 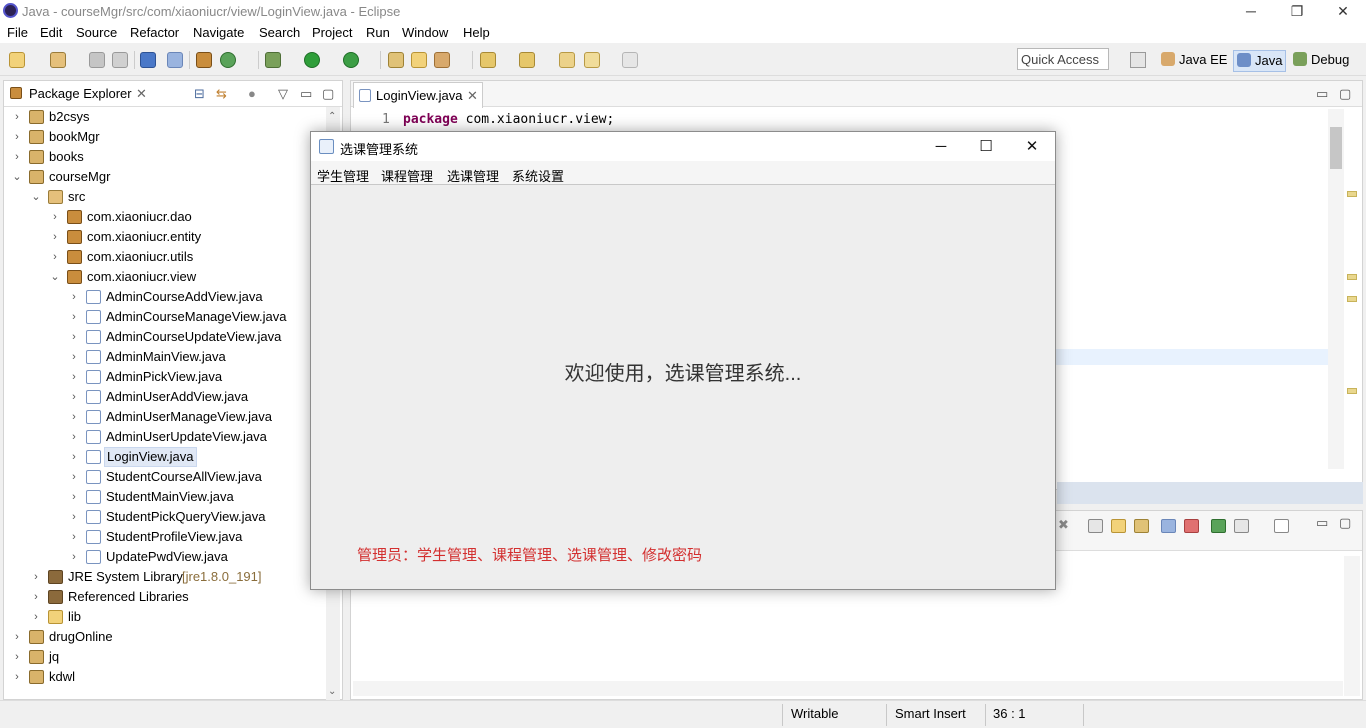 I want to click on show-console-icon, so click(x=1168, y=526).